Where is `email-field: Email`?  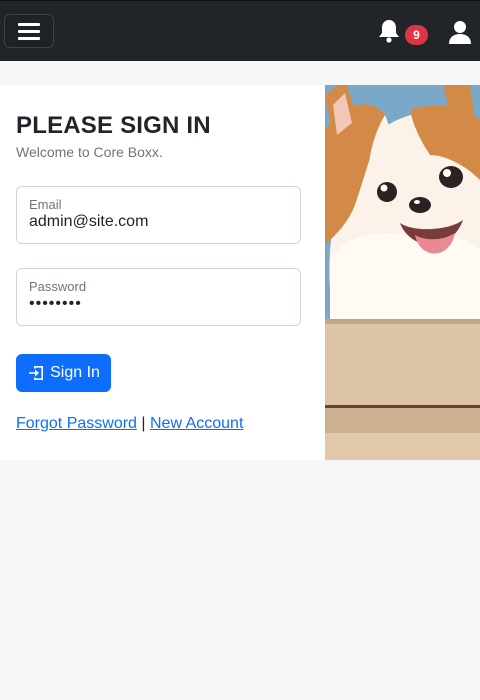
email-field: Email is located at coordinates (158, 215).